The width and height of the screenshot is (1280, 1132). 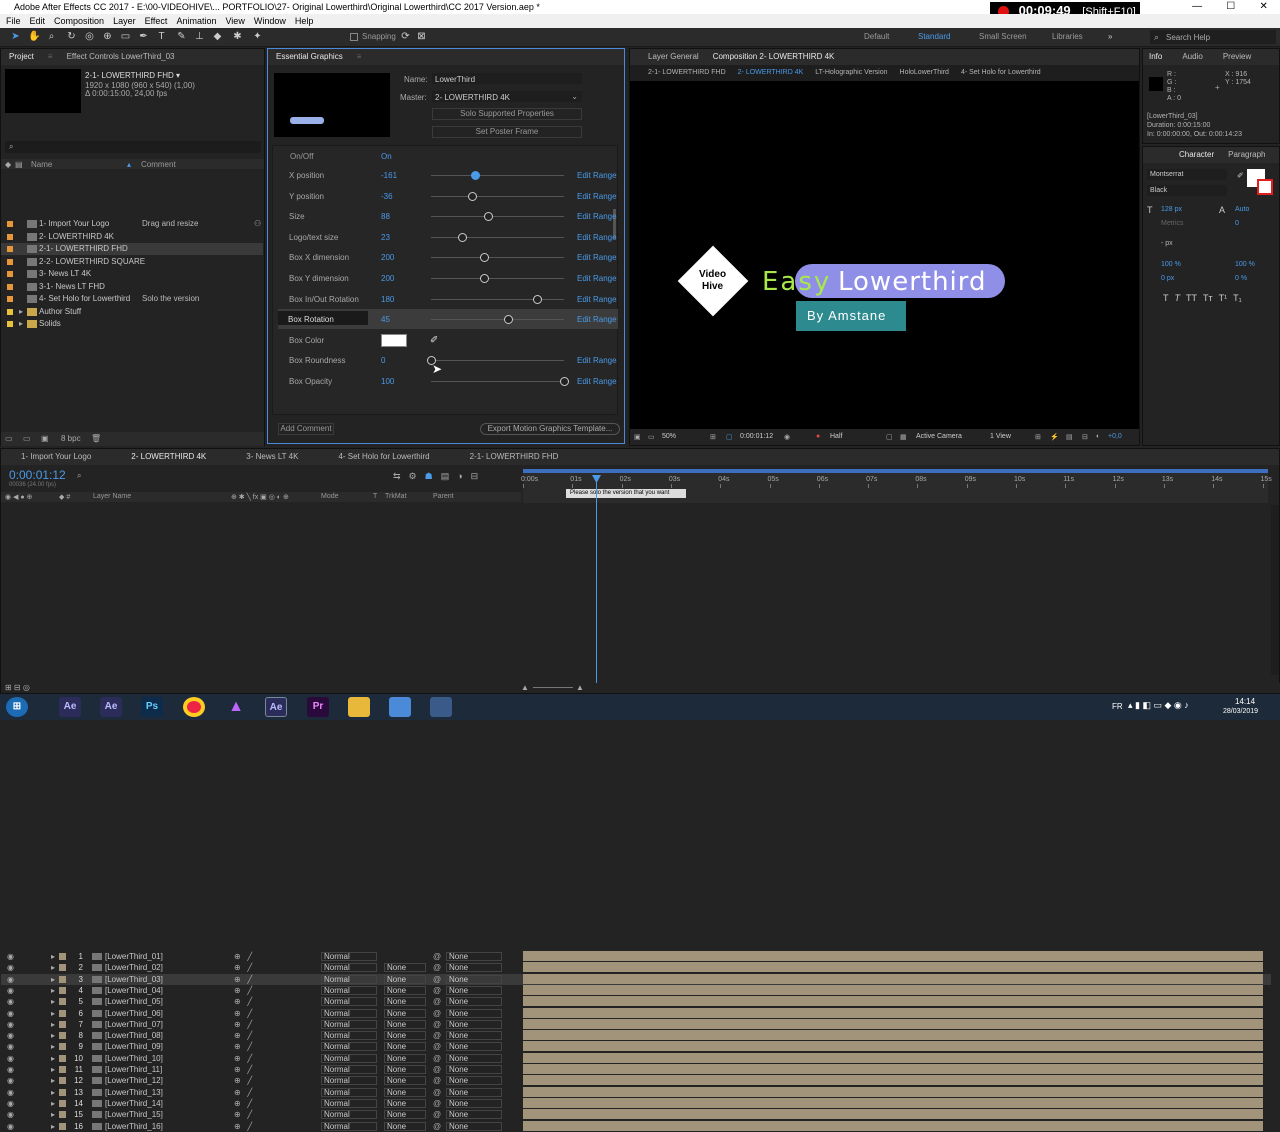 What do you see at coordinates (1196, 155) in the screenshot?
I see `tab-character: Character` at bounding box center [1196, 155].